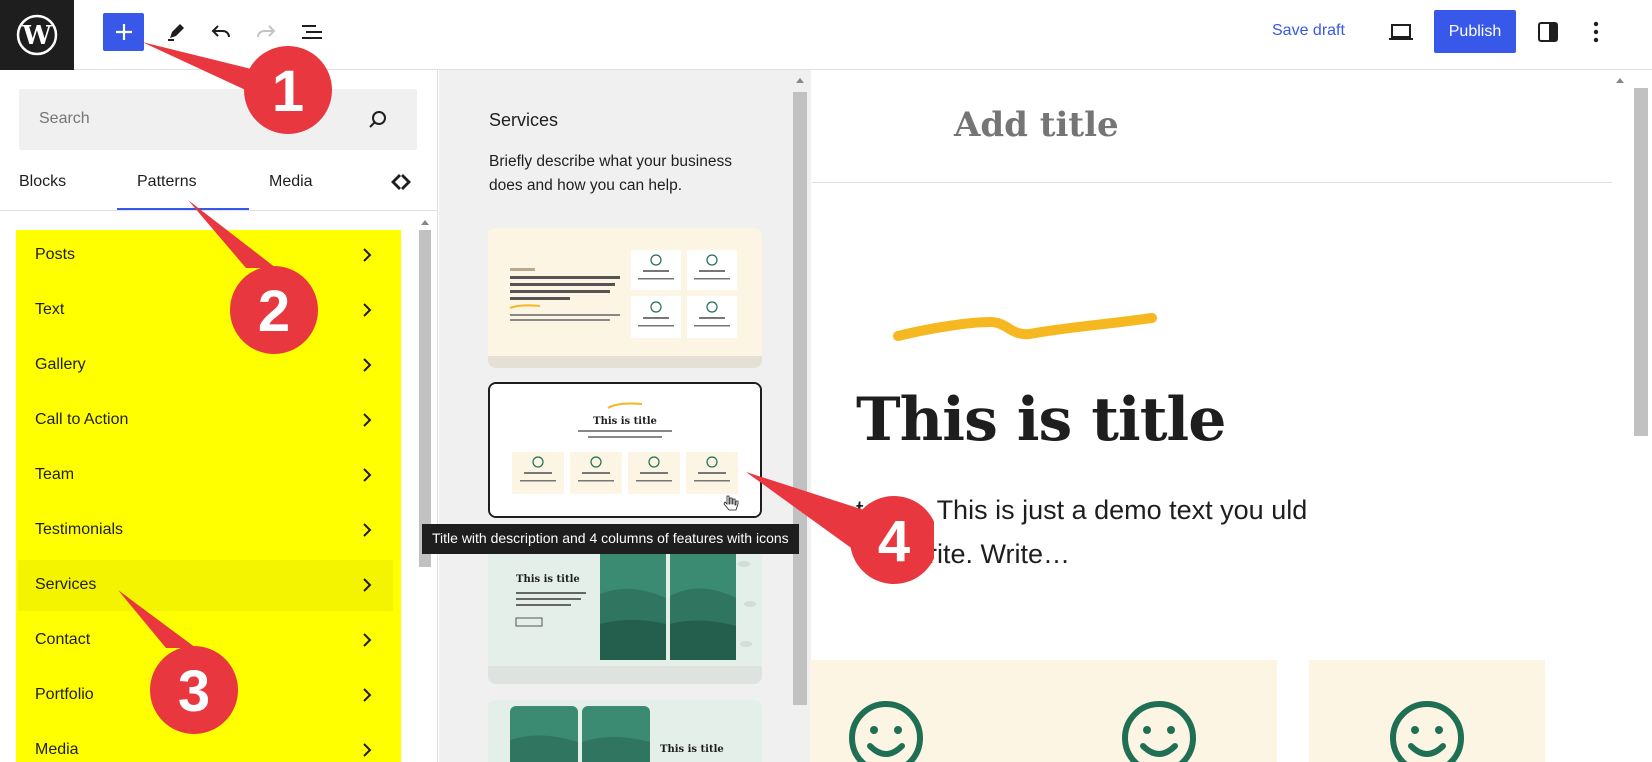  What do you see at coordinates (55, 474) in the screenshot?
I see `category-label: Team` at bounding box center [55, 474].